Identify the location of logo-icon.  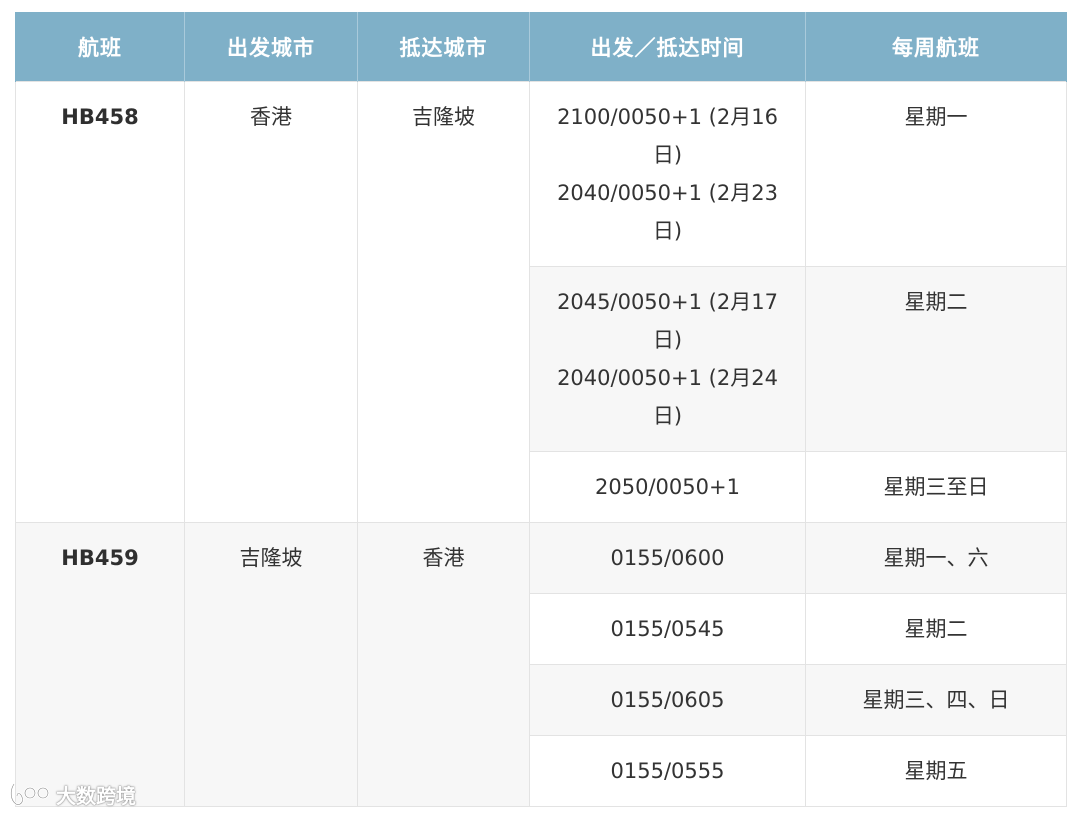
(30, 794).